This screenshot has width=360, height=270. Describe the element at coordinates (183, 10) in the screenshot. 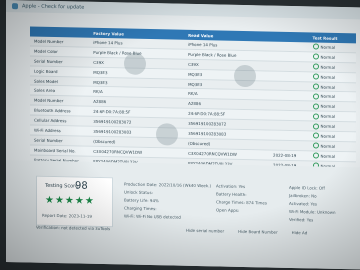

I see `title-bar: Apple - Check for update` at that location.